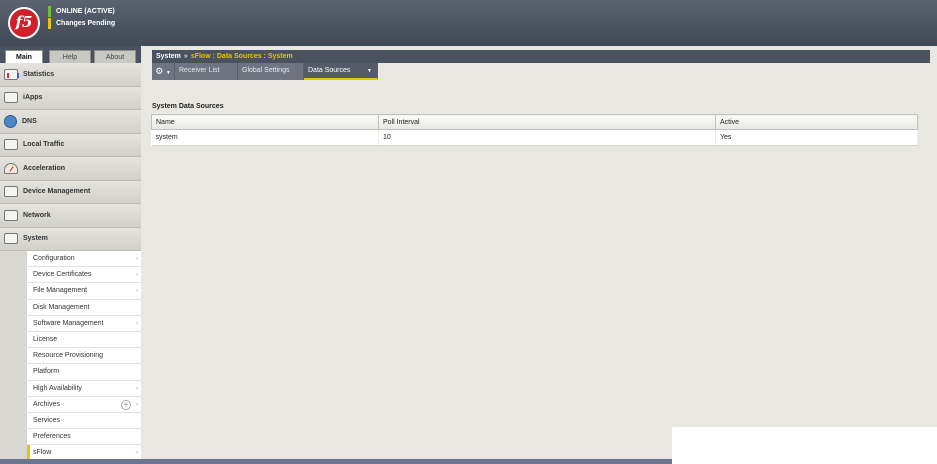 Image resolution: width=937 pixels, height=464 pixels. Describe the element at coordinates (44, 168) in the screenshot. I see `sidebar-item-label: Acceleration` at that location.